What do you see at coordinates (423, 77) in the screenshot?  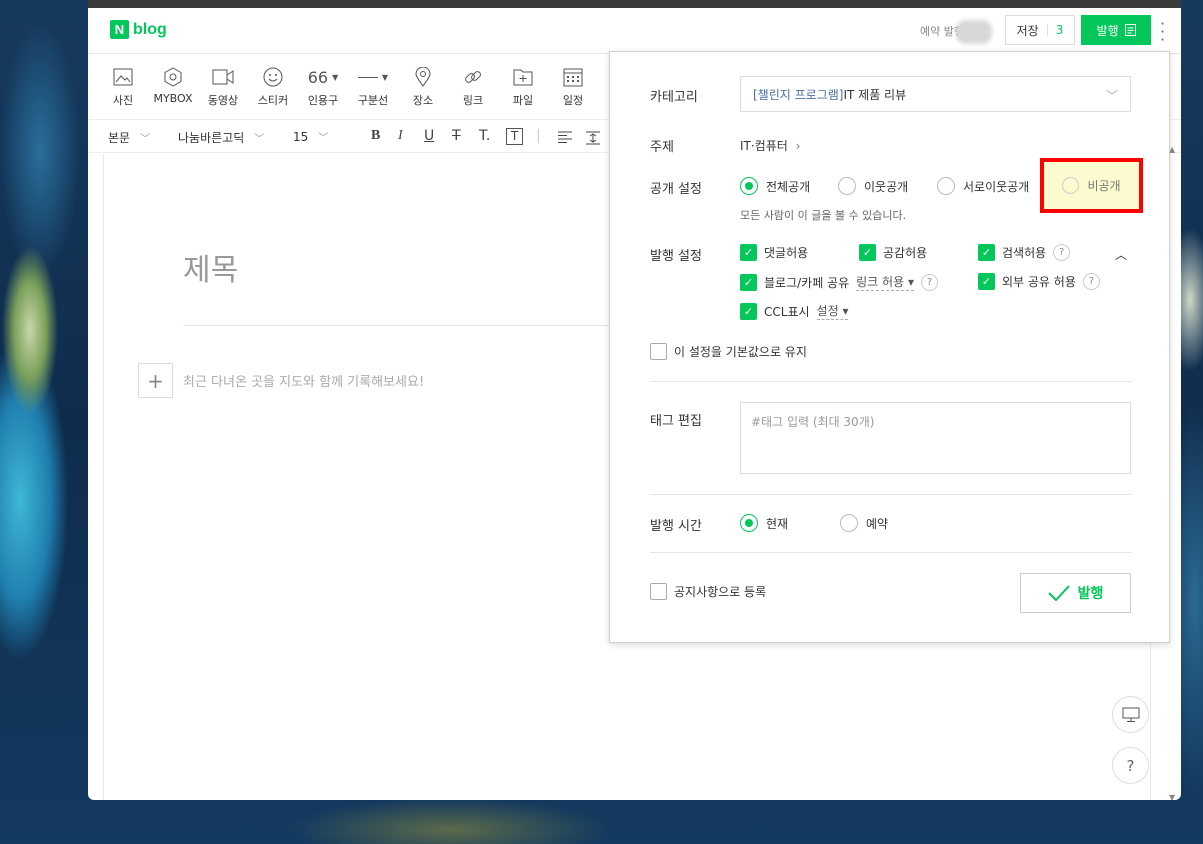 I see `location-icon` at bounding box center [423, 77].